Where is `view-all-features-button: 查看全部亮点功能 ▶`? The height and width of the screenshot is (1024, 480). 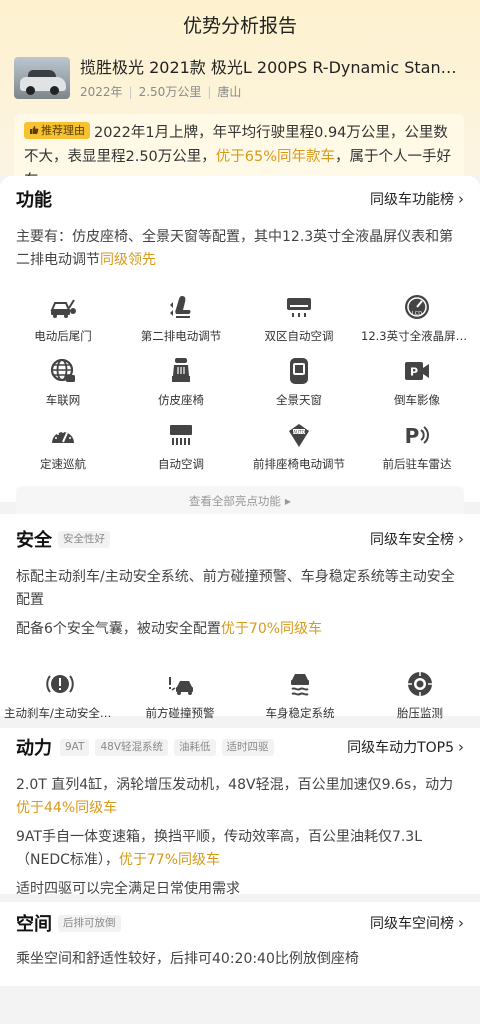
view-all-features-button: 查看全部亮点功能 ▶ is located at coordinates (240, 501).